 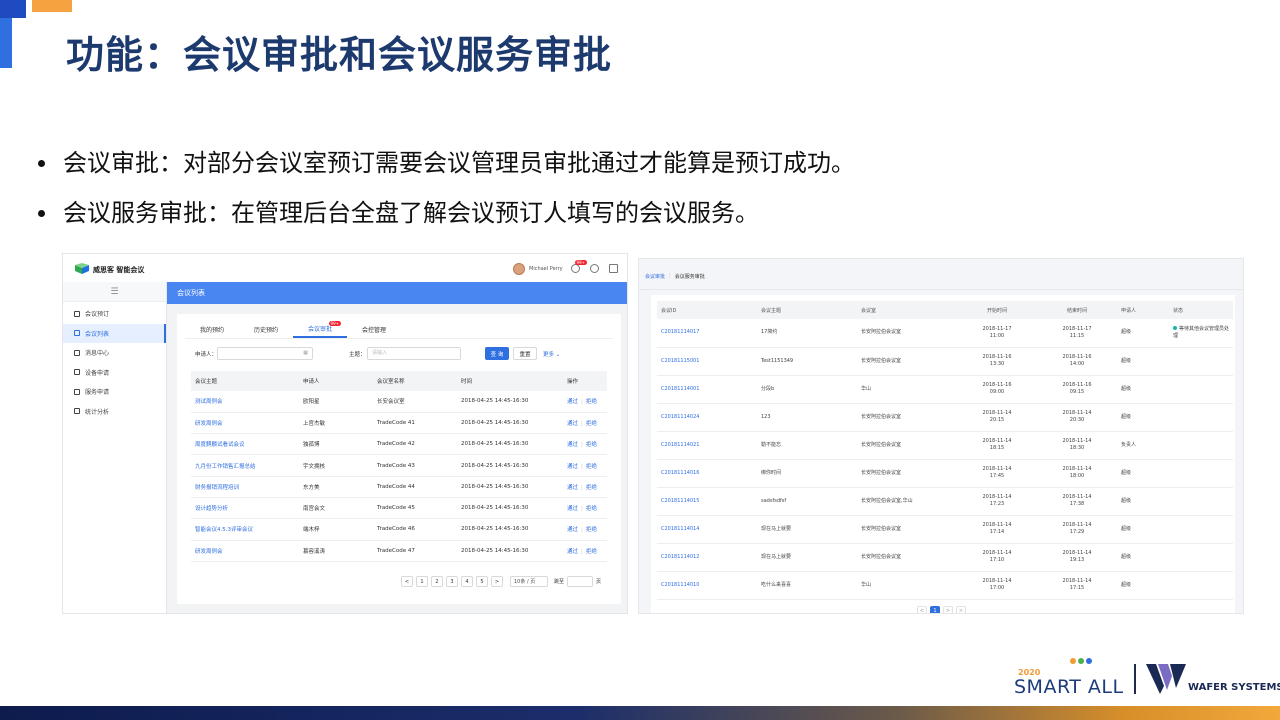 What do you see at coordinates (655, 276) in the screenshot?
I see `breadcrumb-item: 会议审批` at bounding box center [655, 276].